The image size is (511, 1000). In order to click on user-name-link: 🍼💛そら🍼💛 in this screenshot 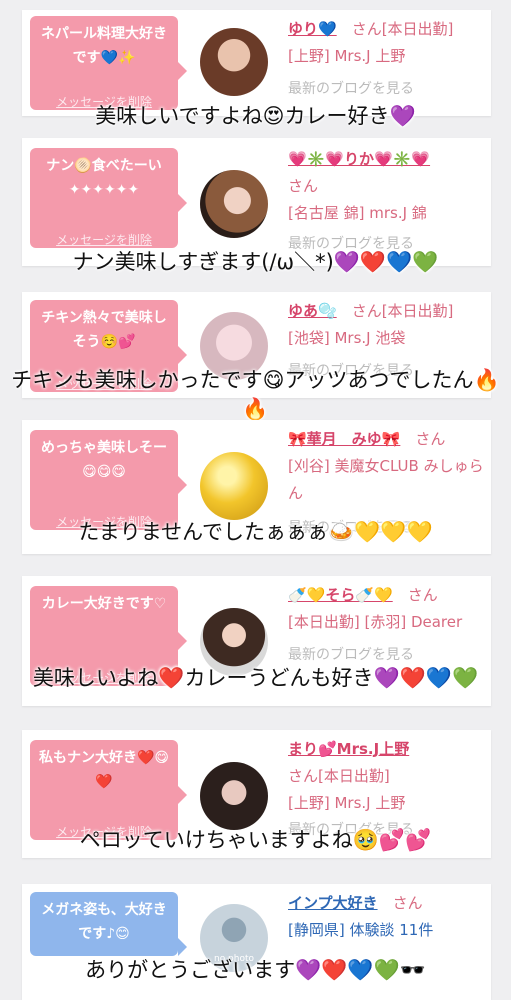, I will do `click(340, 595)`.